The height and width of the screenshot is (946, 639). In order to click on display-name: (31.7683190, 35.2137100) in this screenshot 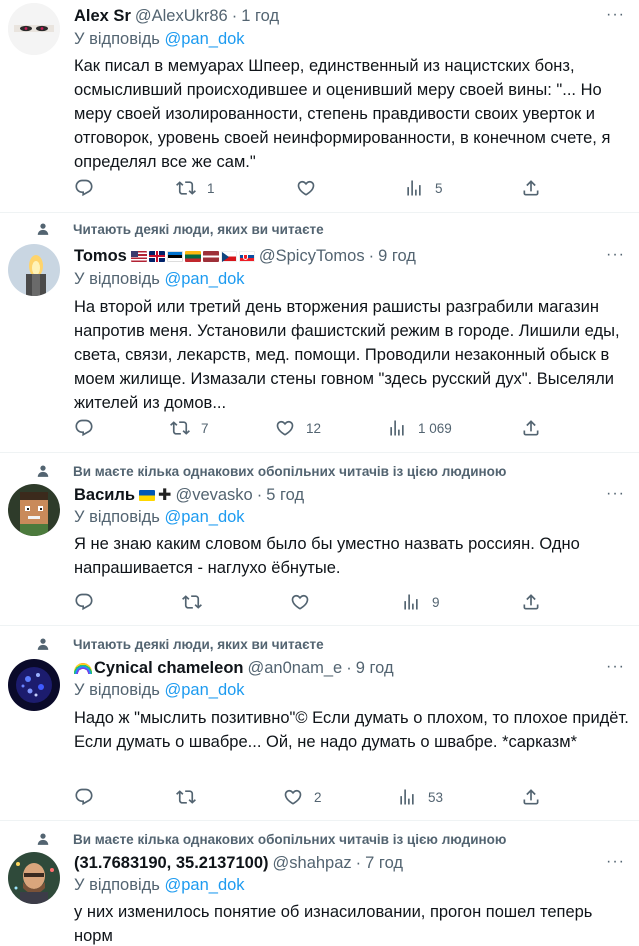, I will do `click(171, 863)`.